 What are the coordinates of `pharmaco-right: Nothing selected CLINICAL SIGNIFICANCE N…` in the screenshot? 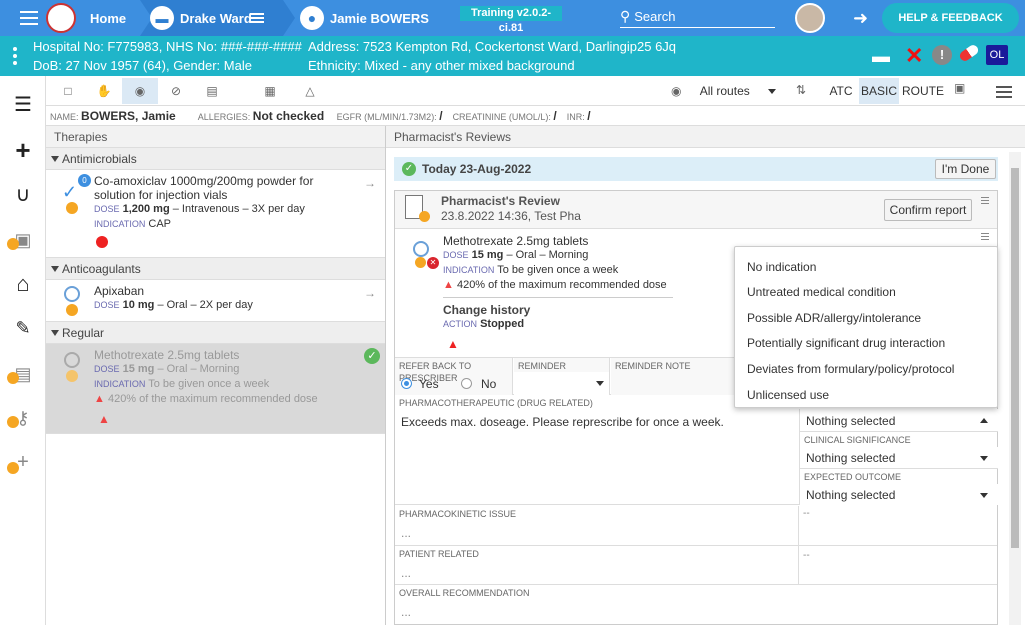 It's located at (898, 457).